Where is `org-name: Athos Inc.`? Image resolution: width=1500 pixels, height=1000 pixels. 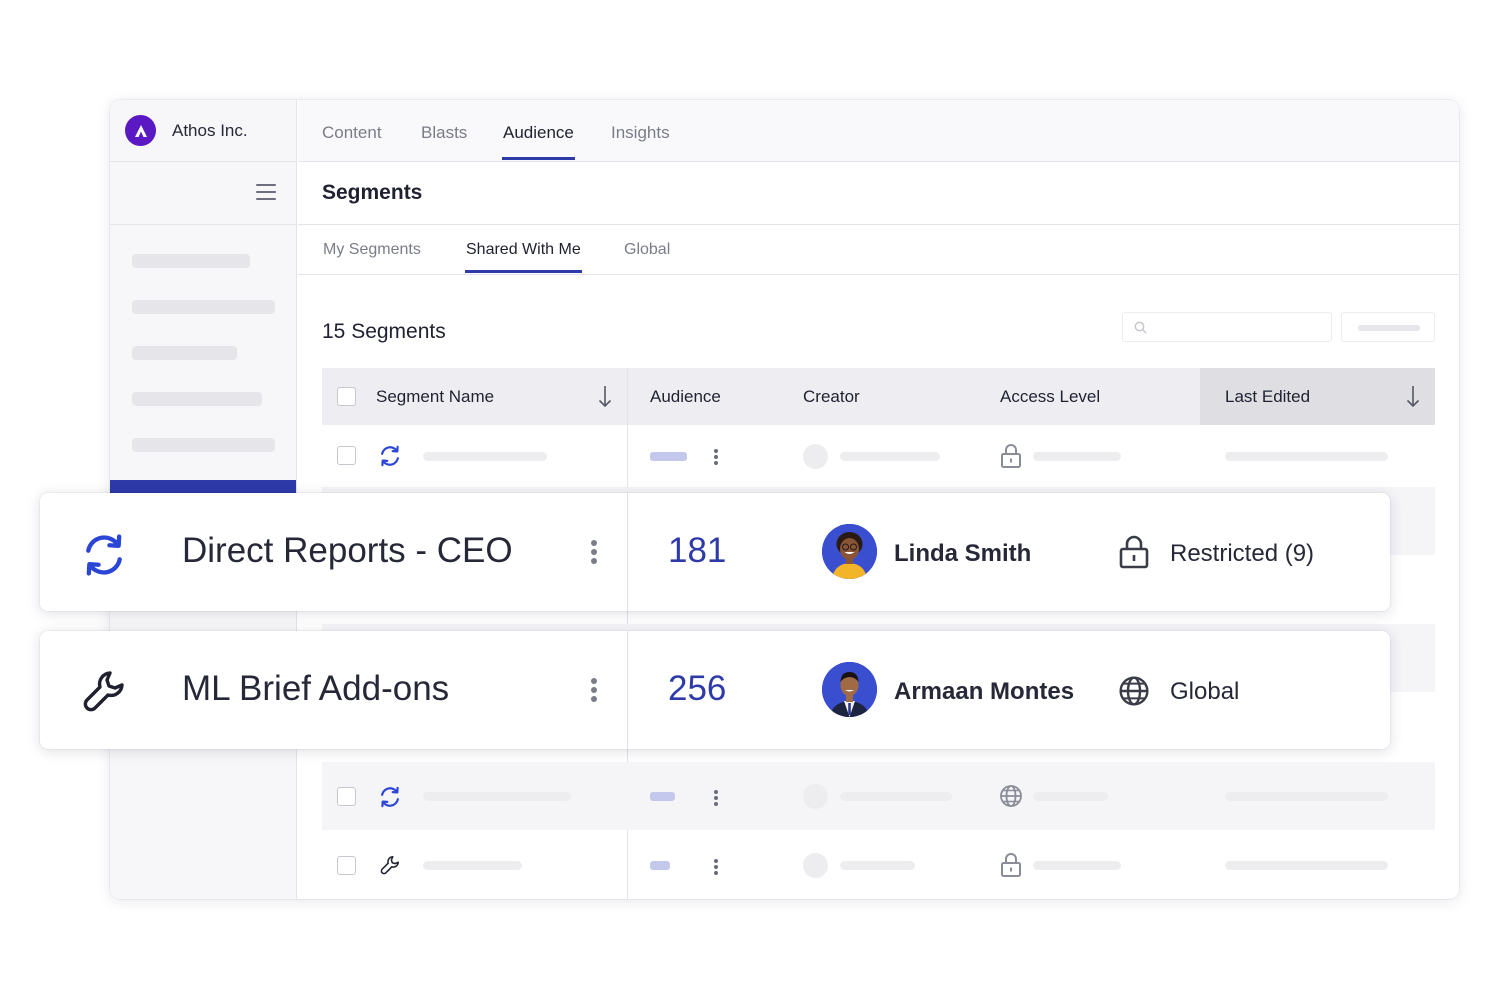 org-name: Athos Inc. is located at coordinates (210, 130).